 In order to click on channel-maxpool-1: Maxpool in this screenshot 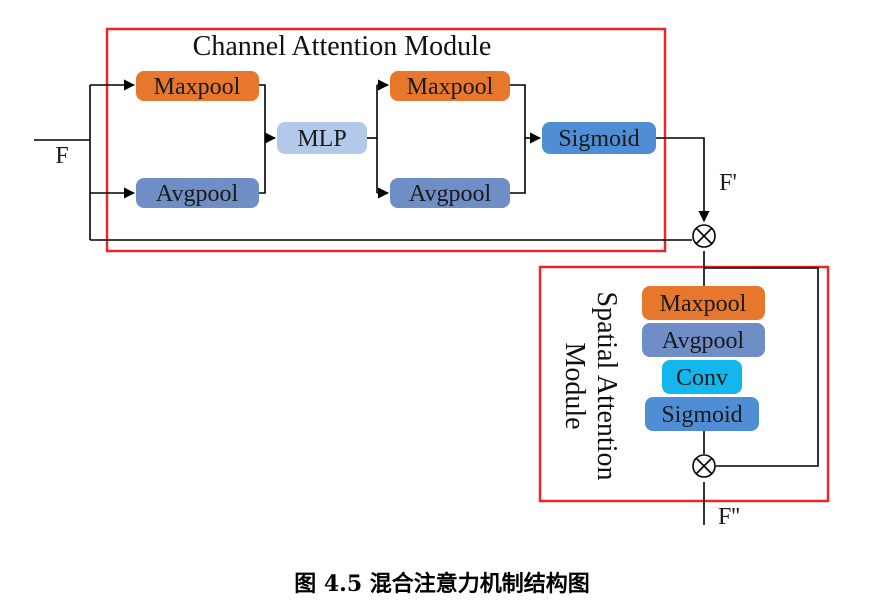, I will do `click(197, 86)`.